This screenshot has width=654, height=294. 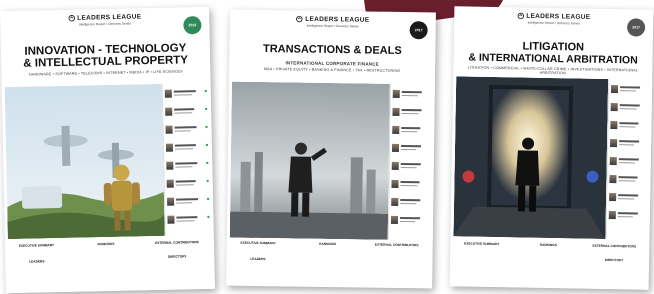 What do you see at coordinates (192, 25) in the screenshot?
I see `year-badge: 2016` at bounding box center [192, 25].